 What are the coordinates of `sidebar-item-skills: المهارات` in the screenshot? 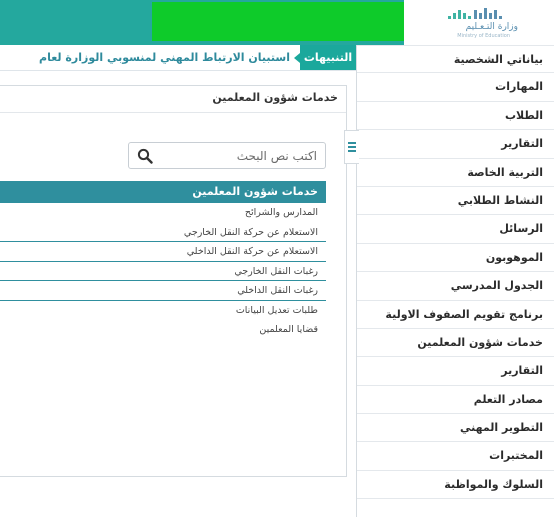 It's located at (455, 87).